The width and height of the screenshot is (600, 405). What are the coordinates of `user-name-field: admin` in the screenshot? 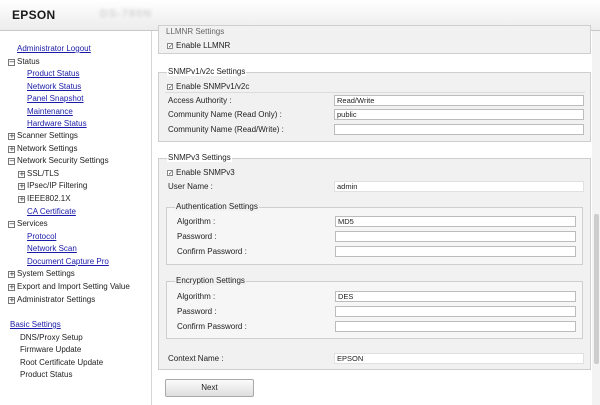 It's located at (459, 186).